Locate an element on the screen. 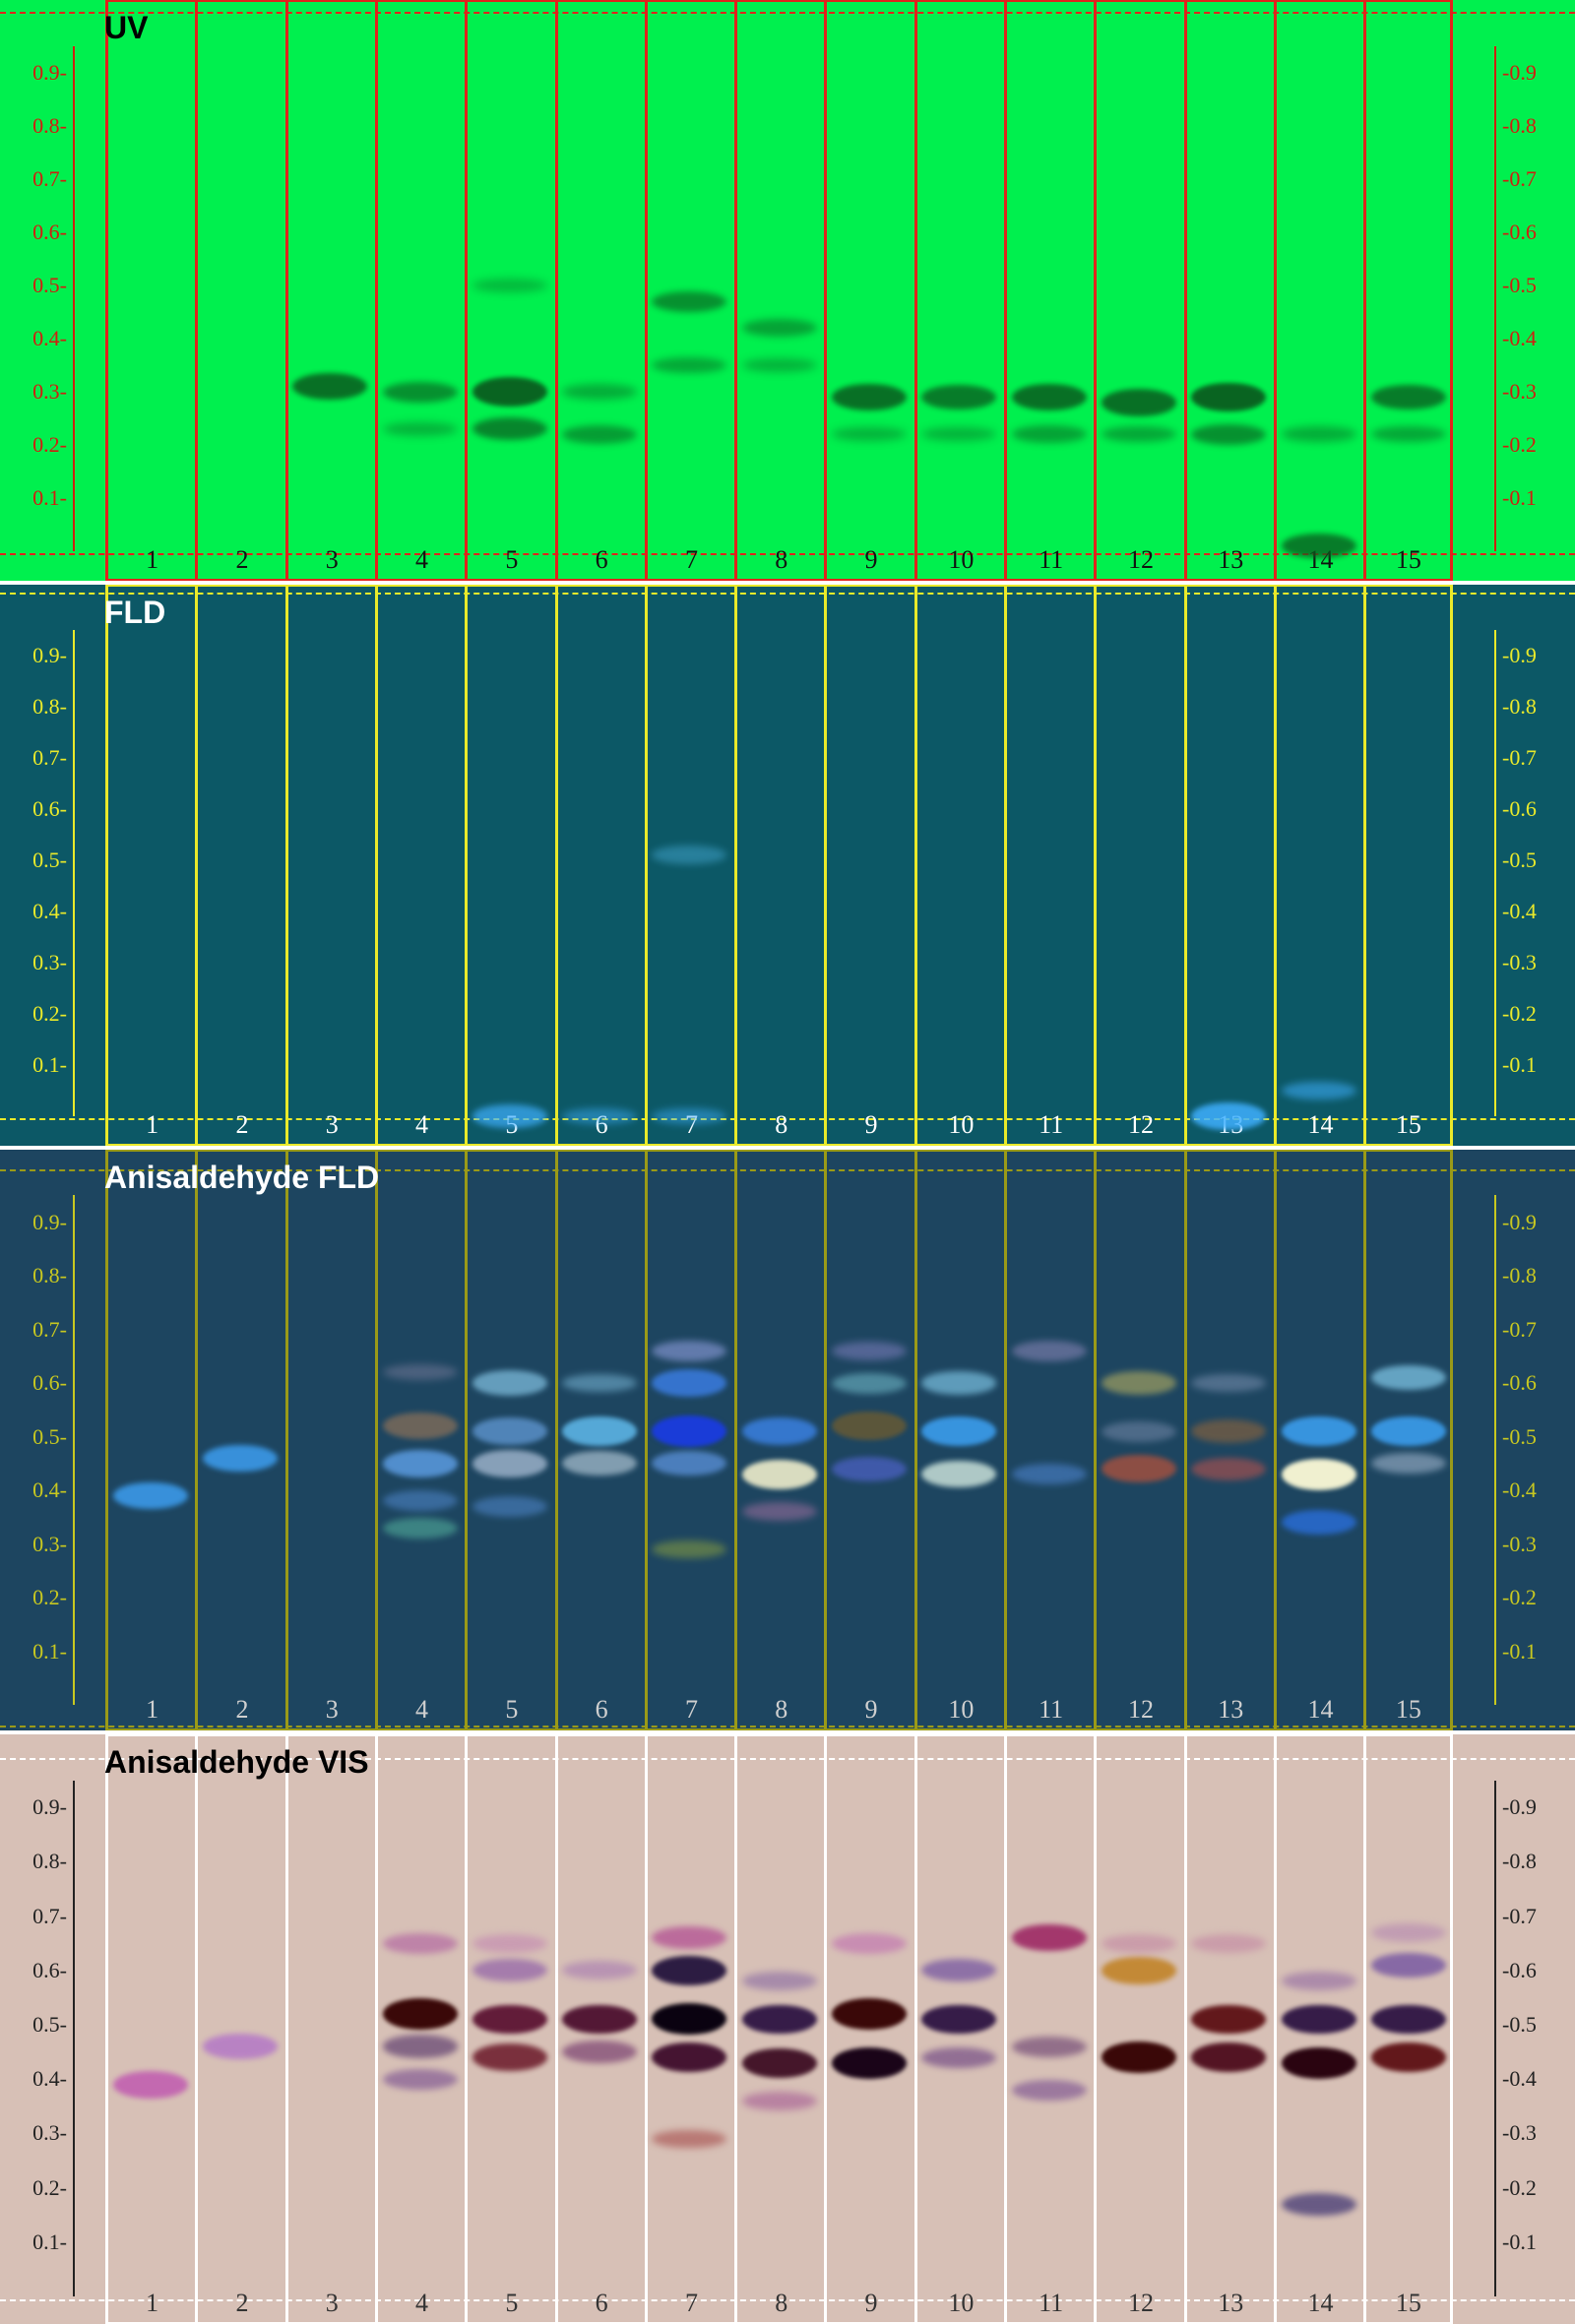 The image size is (1575, 2324). lane-number: 1 is located at coordinates (152, 2303).